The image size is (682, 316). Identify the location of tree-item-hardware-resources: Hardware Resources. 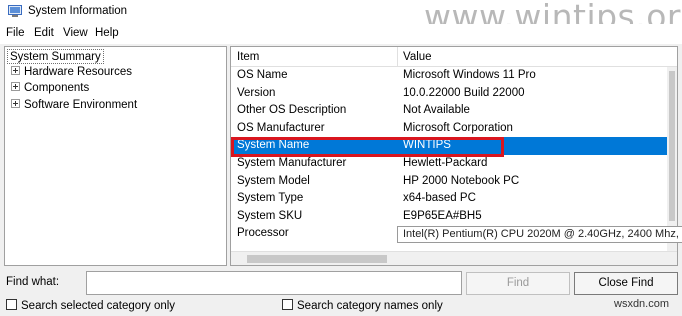
(71, 72).